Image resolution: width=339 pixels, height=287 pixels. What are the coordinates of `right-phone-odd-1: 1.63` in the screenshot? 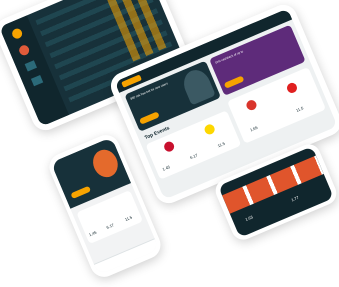 It's located at (248, 218).